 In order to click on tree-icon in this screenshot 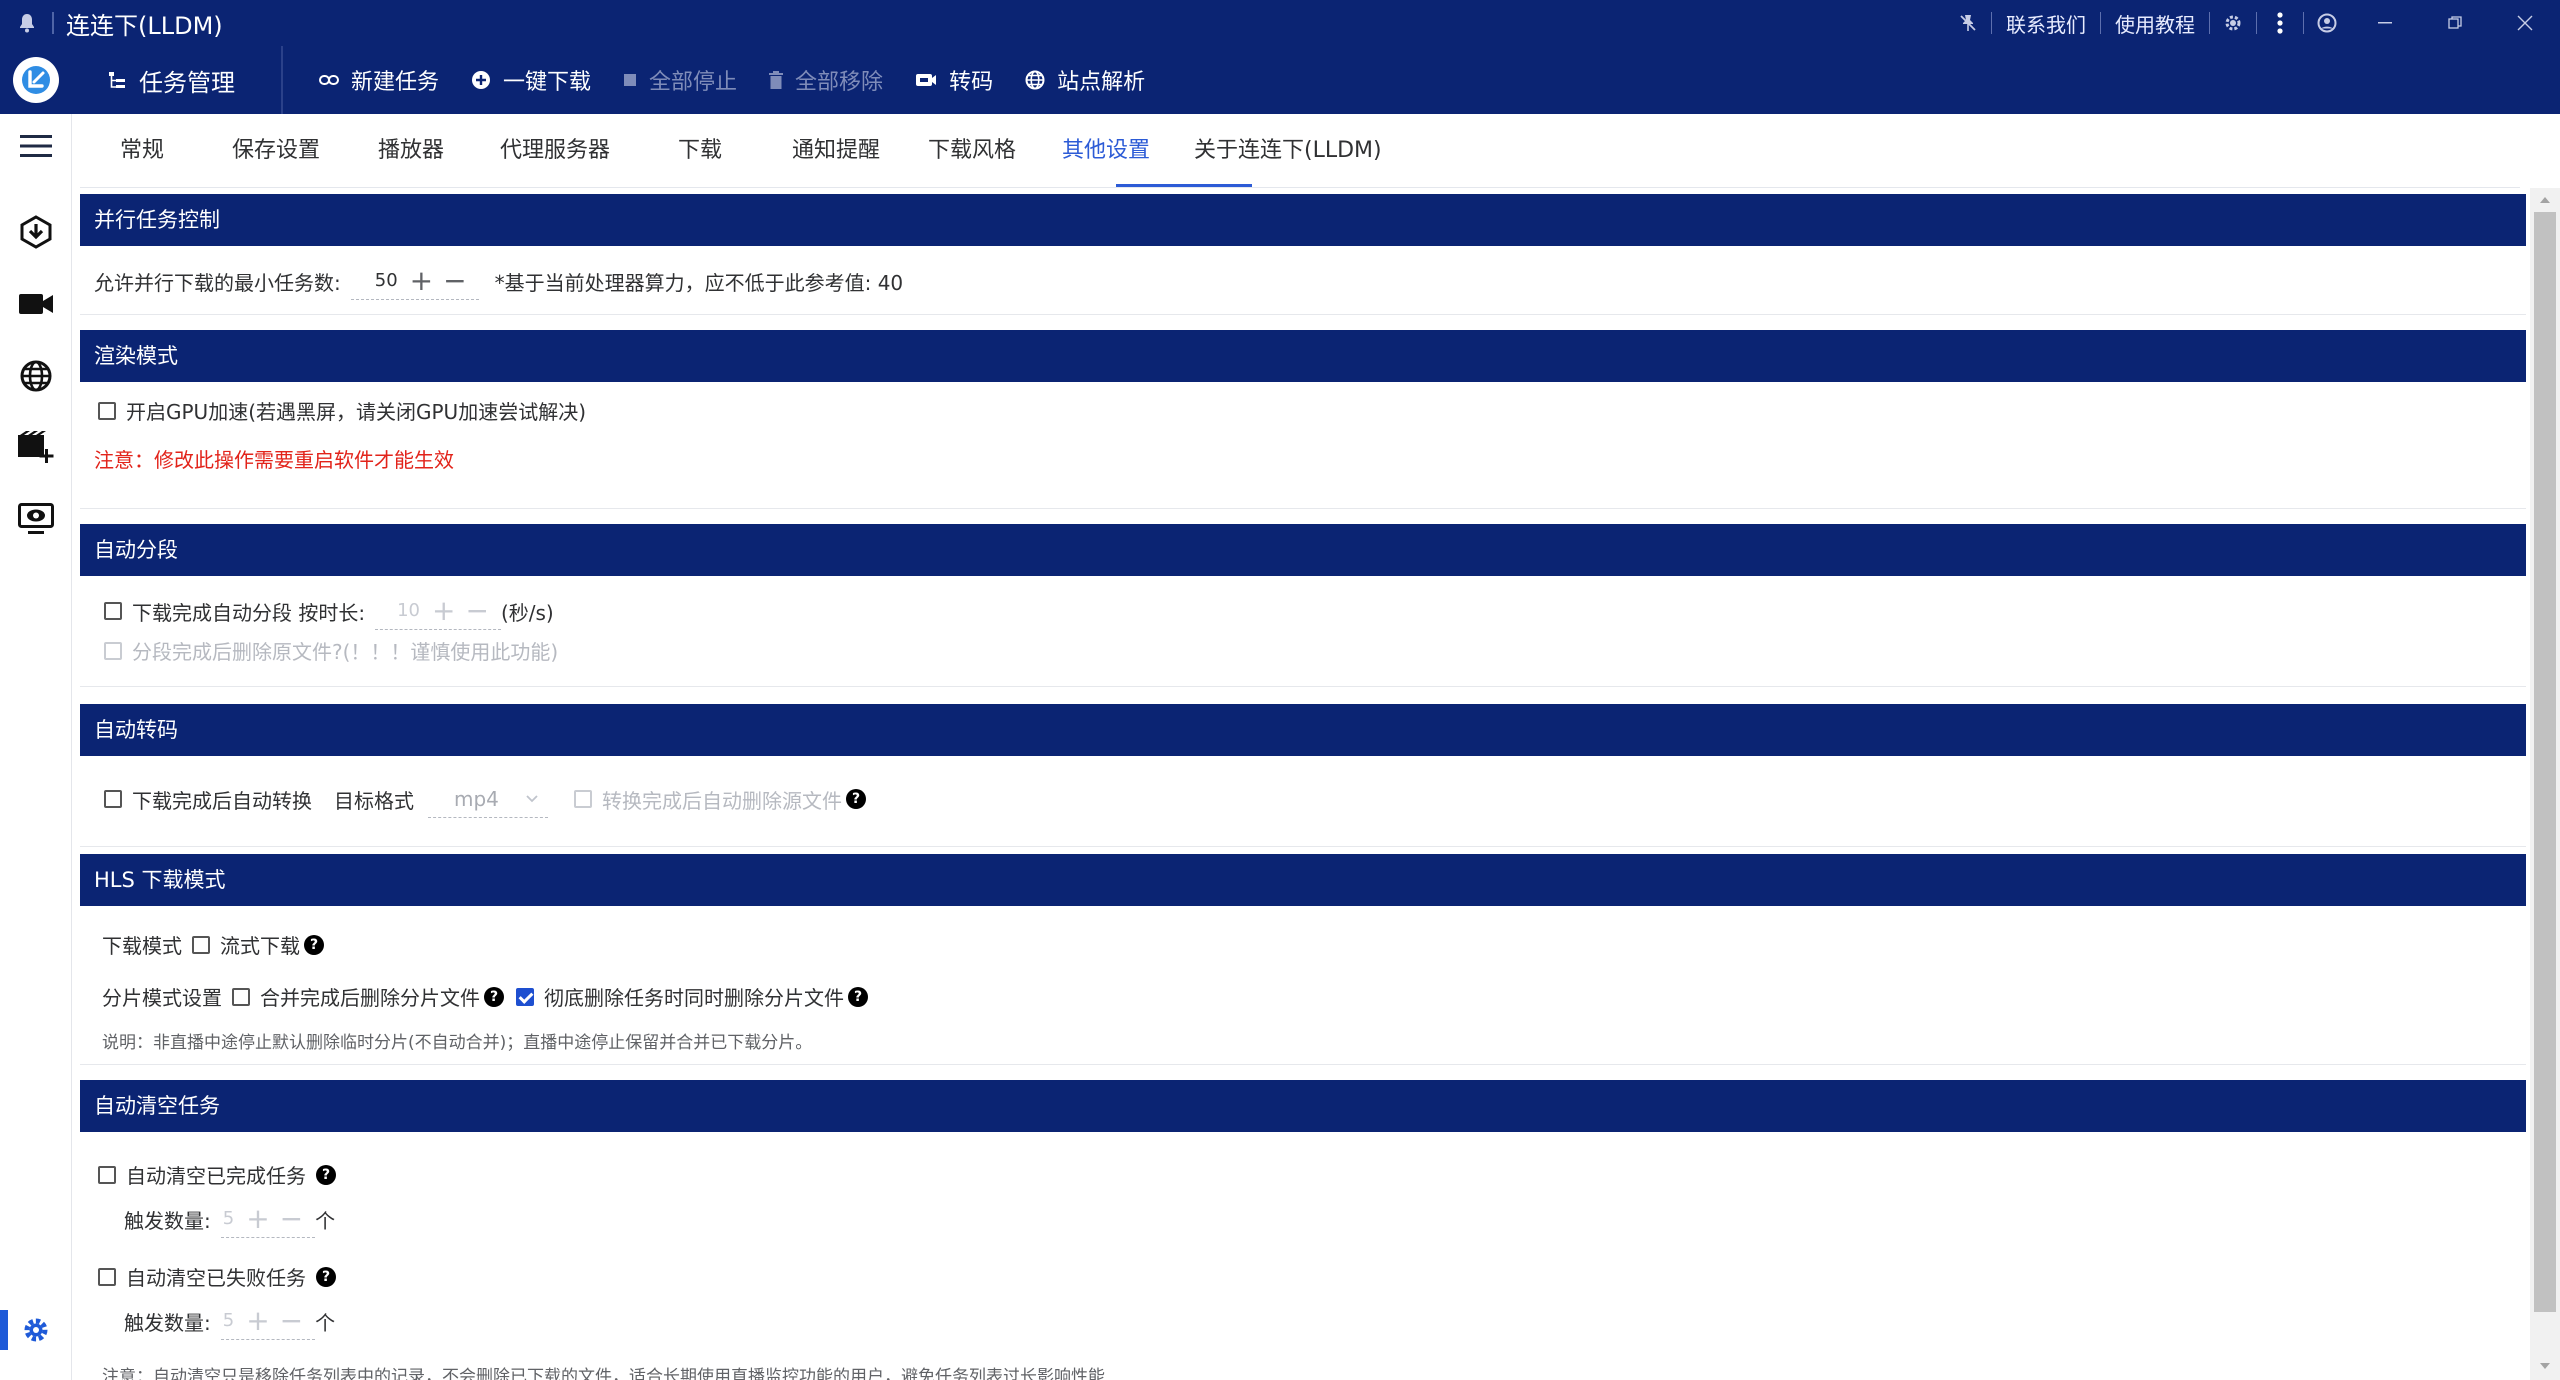, I will do `click(117, 80)`.